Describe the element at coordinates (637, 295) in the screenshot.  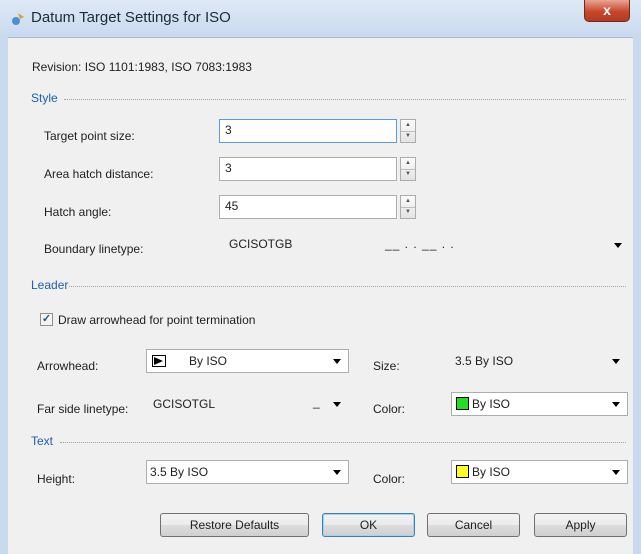
I see `window-frame-right` at that location.